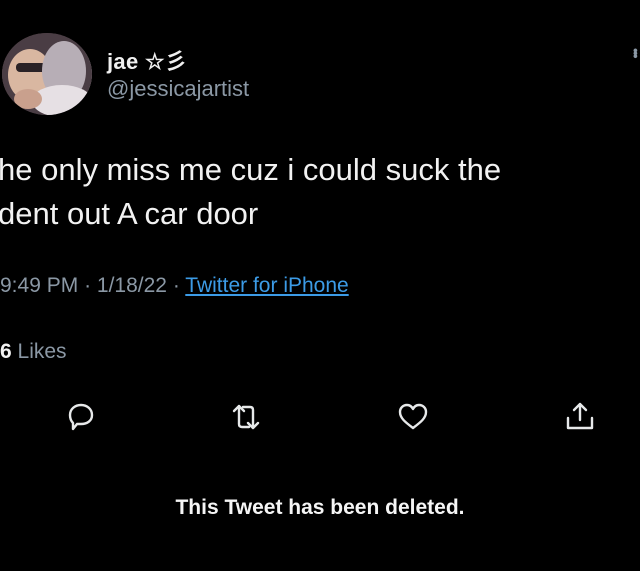 The image size is (640, 571). I want to click on tweet-source-link: Twitter for iPhone, so click(266, 285).